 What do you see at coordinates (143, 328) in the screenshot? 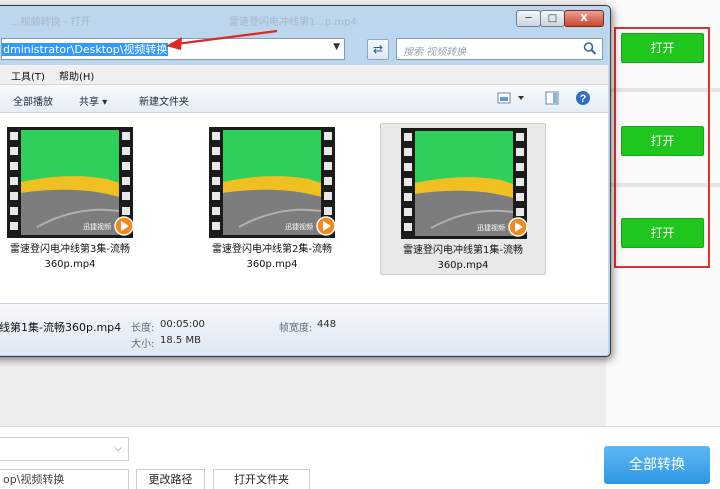
I see `length-label: 长度:` at bounding box center [143, 328].